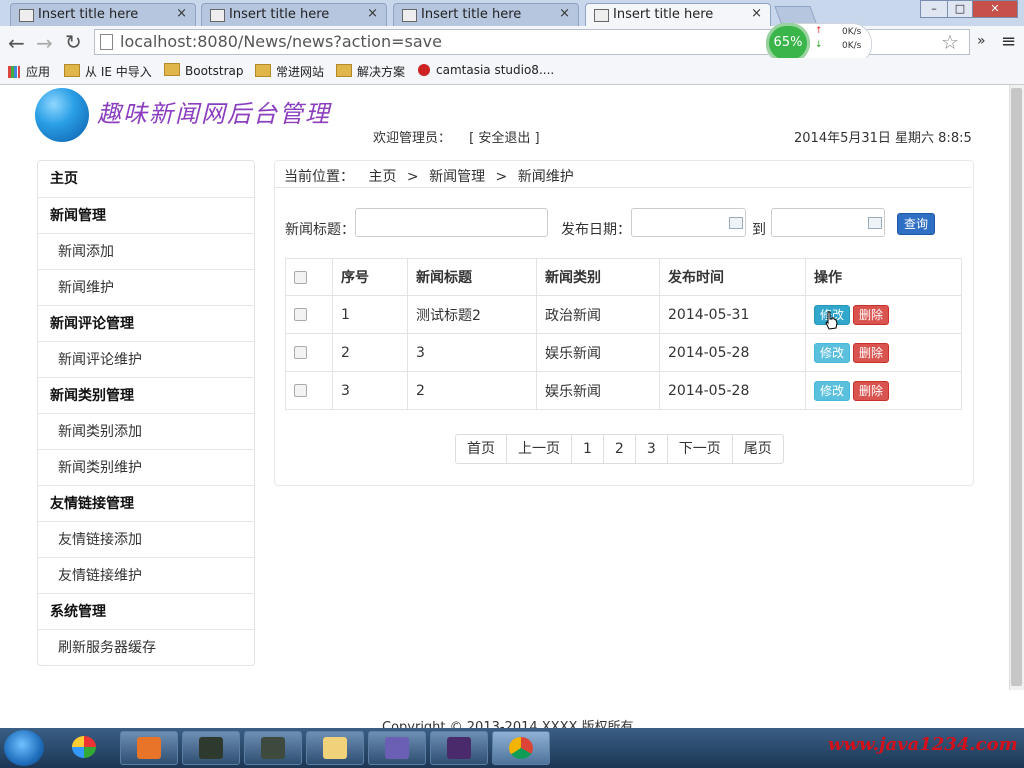  I want to click on start-button, so click(24, 748).